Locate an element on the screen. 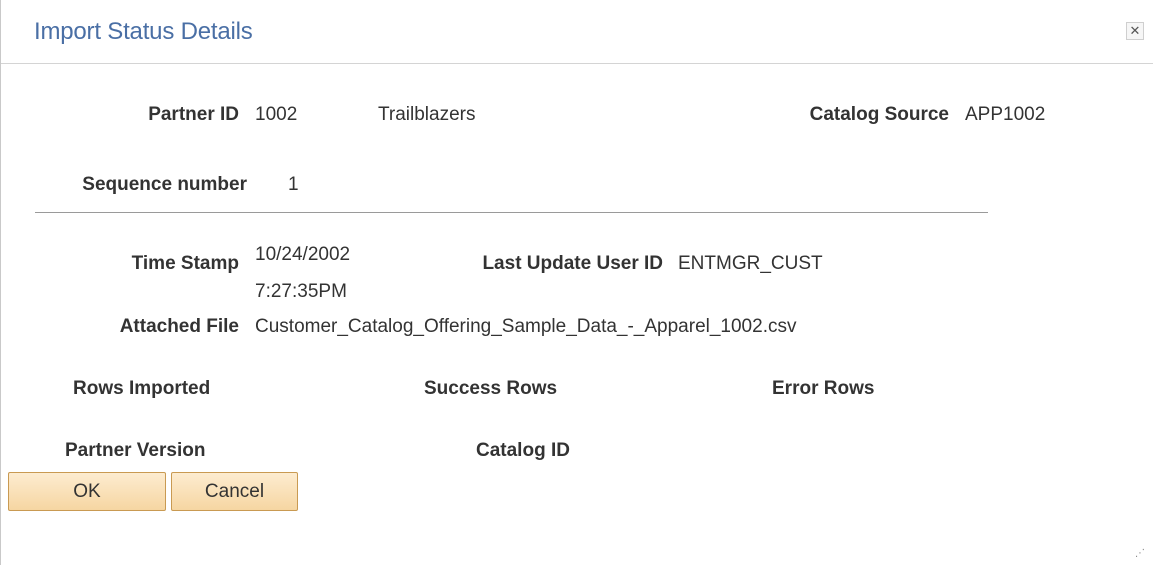 The height and width of the screenshot is (565, 1153). partner-id-value: 1002 is located at coordinates (276, 114).